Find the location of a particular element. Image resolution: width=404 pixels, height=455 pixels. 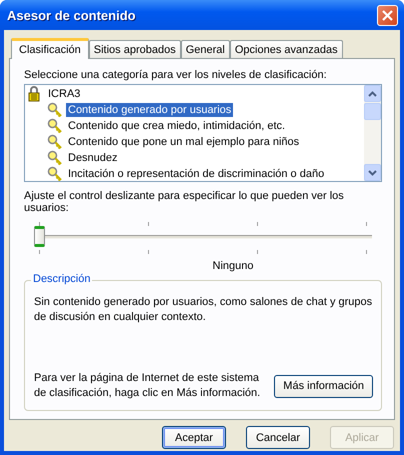

description-text: Sin contenido generado por usuarios, como salones de chat y grupos de discusión en cualquier contexto. is located at coordinates (203, 310).